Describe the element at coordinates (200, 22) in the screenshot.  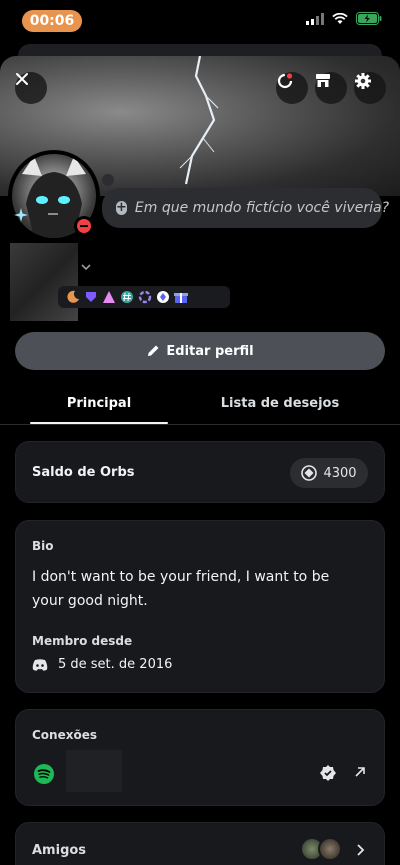
I see `status-bar: 00:06` at that location.